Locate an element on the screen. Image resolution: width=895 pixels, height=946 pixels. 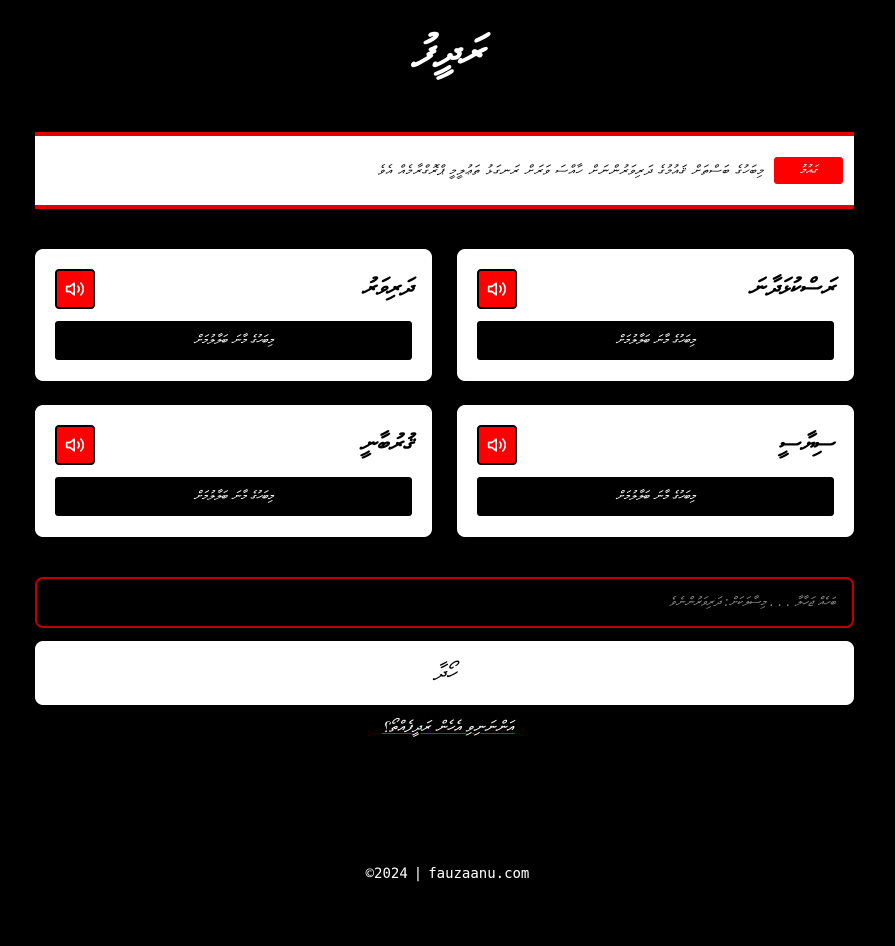
word-card-title: ޤުރުބާނީ is located at coordinates (385, 443).